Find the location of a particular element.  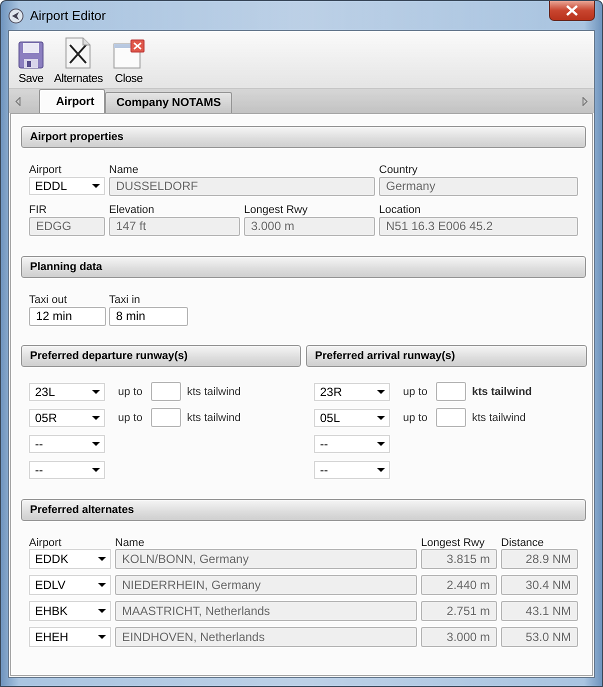

field-label: Taxi out is located at coordinates (48, 300).